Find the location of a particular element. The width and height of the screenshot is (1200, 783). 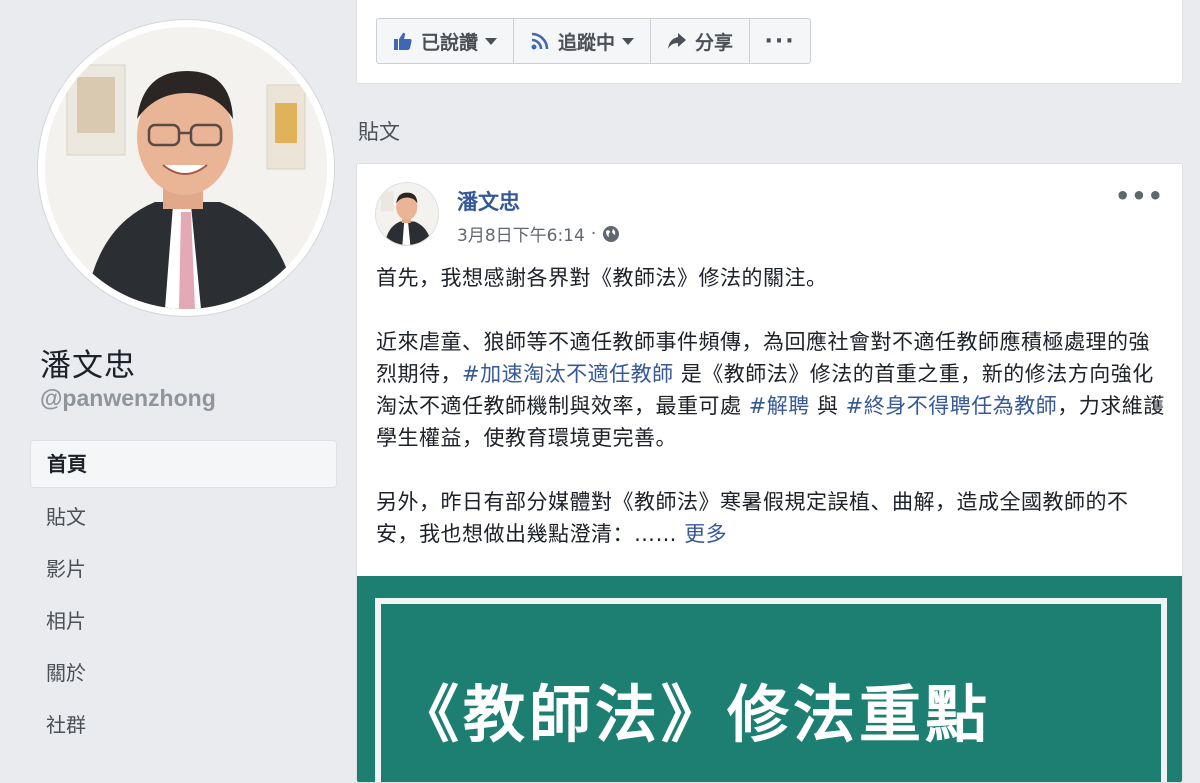

nav-item-videos: 影片 is located at coordinates (183, 570).